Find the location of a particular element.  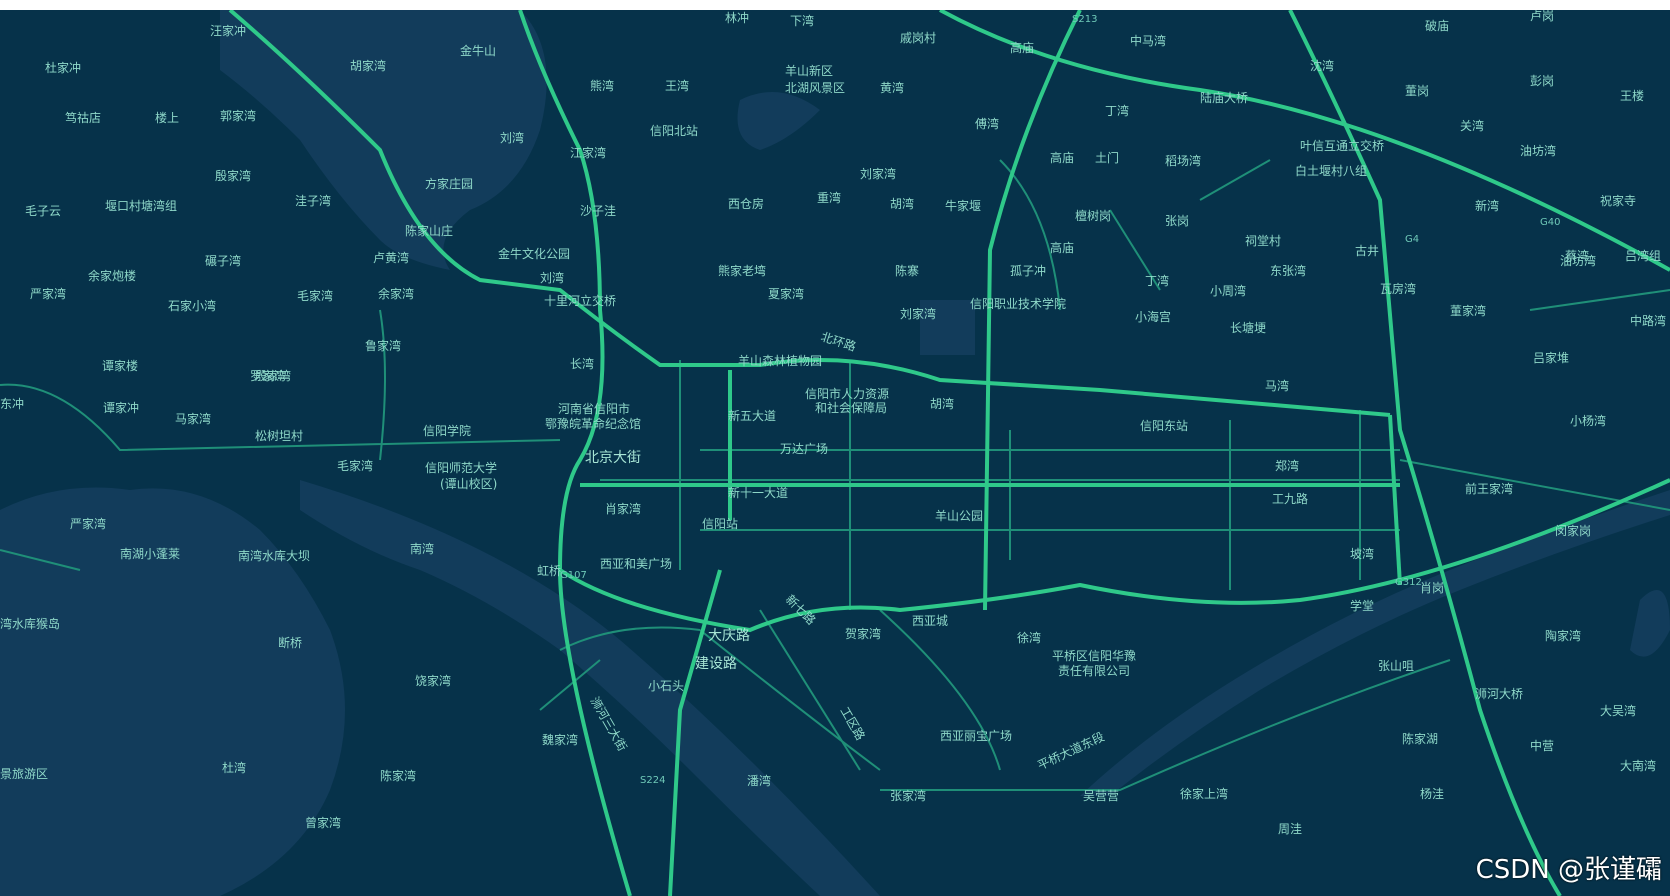

place-label: 陈家湖 is located at coordinates (1420, 738).